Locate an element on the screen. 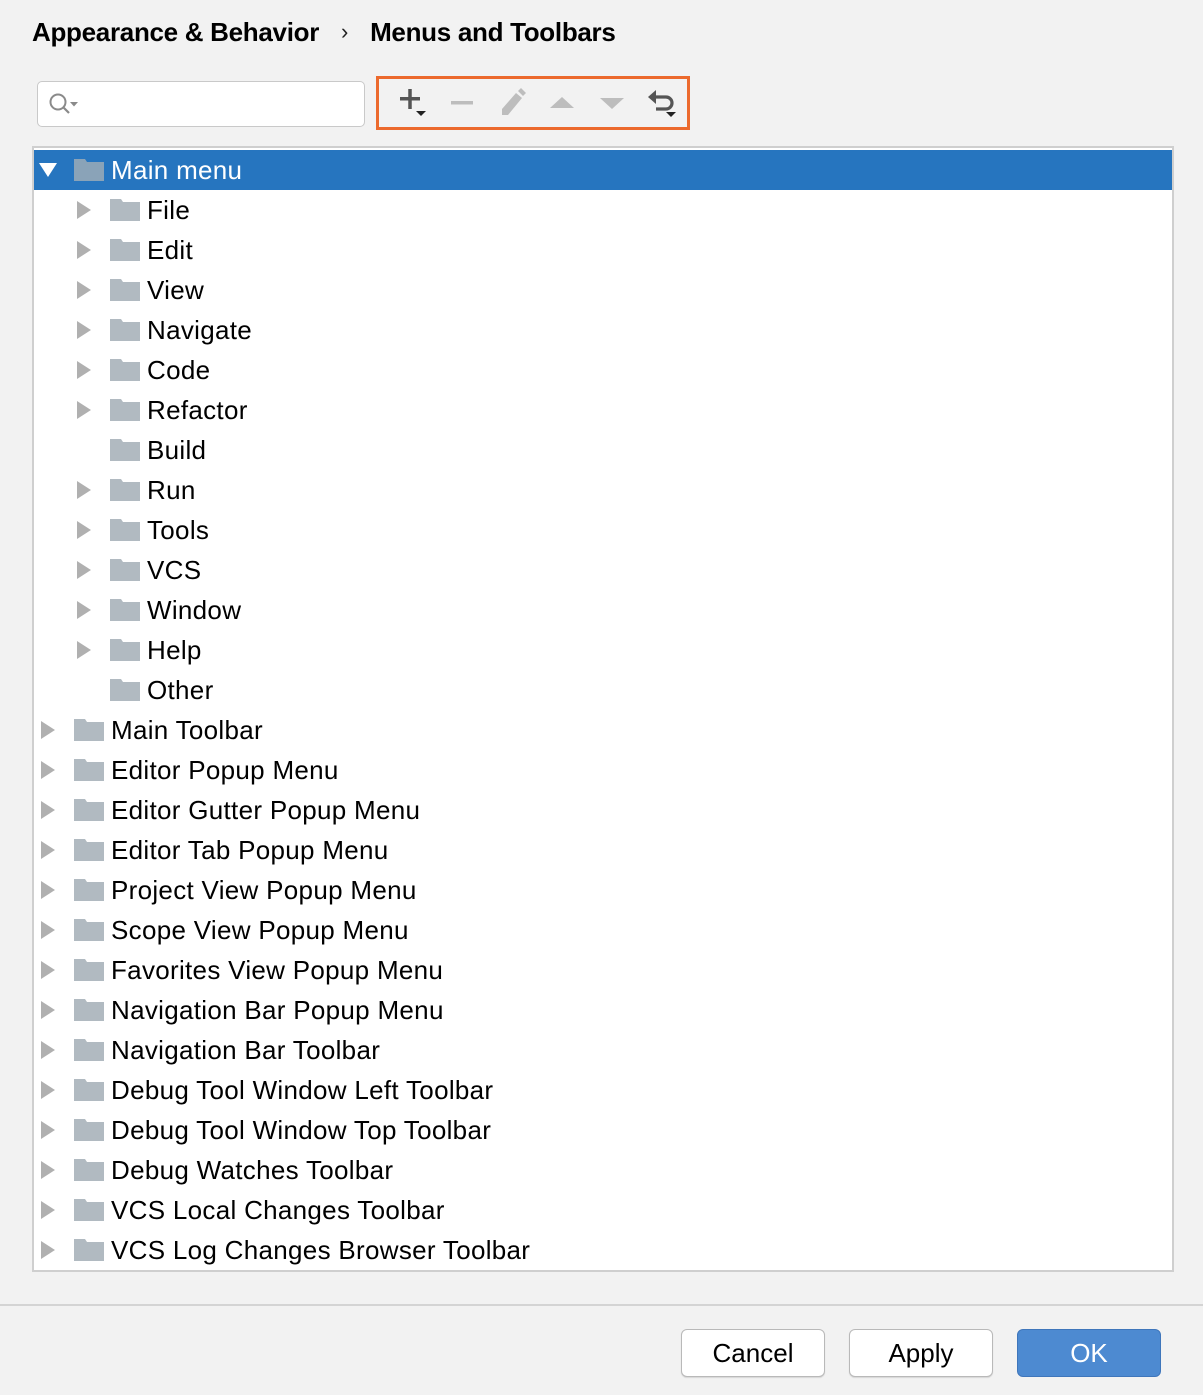  tree-item: Other is located at coordinates (603, 690).